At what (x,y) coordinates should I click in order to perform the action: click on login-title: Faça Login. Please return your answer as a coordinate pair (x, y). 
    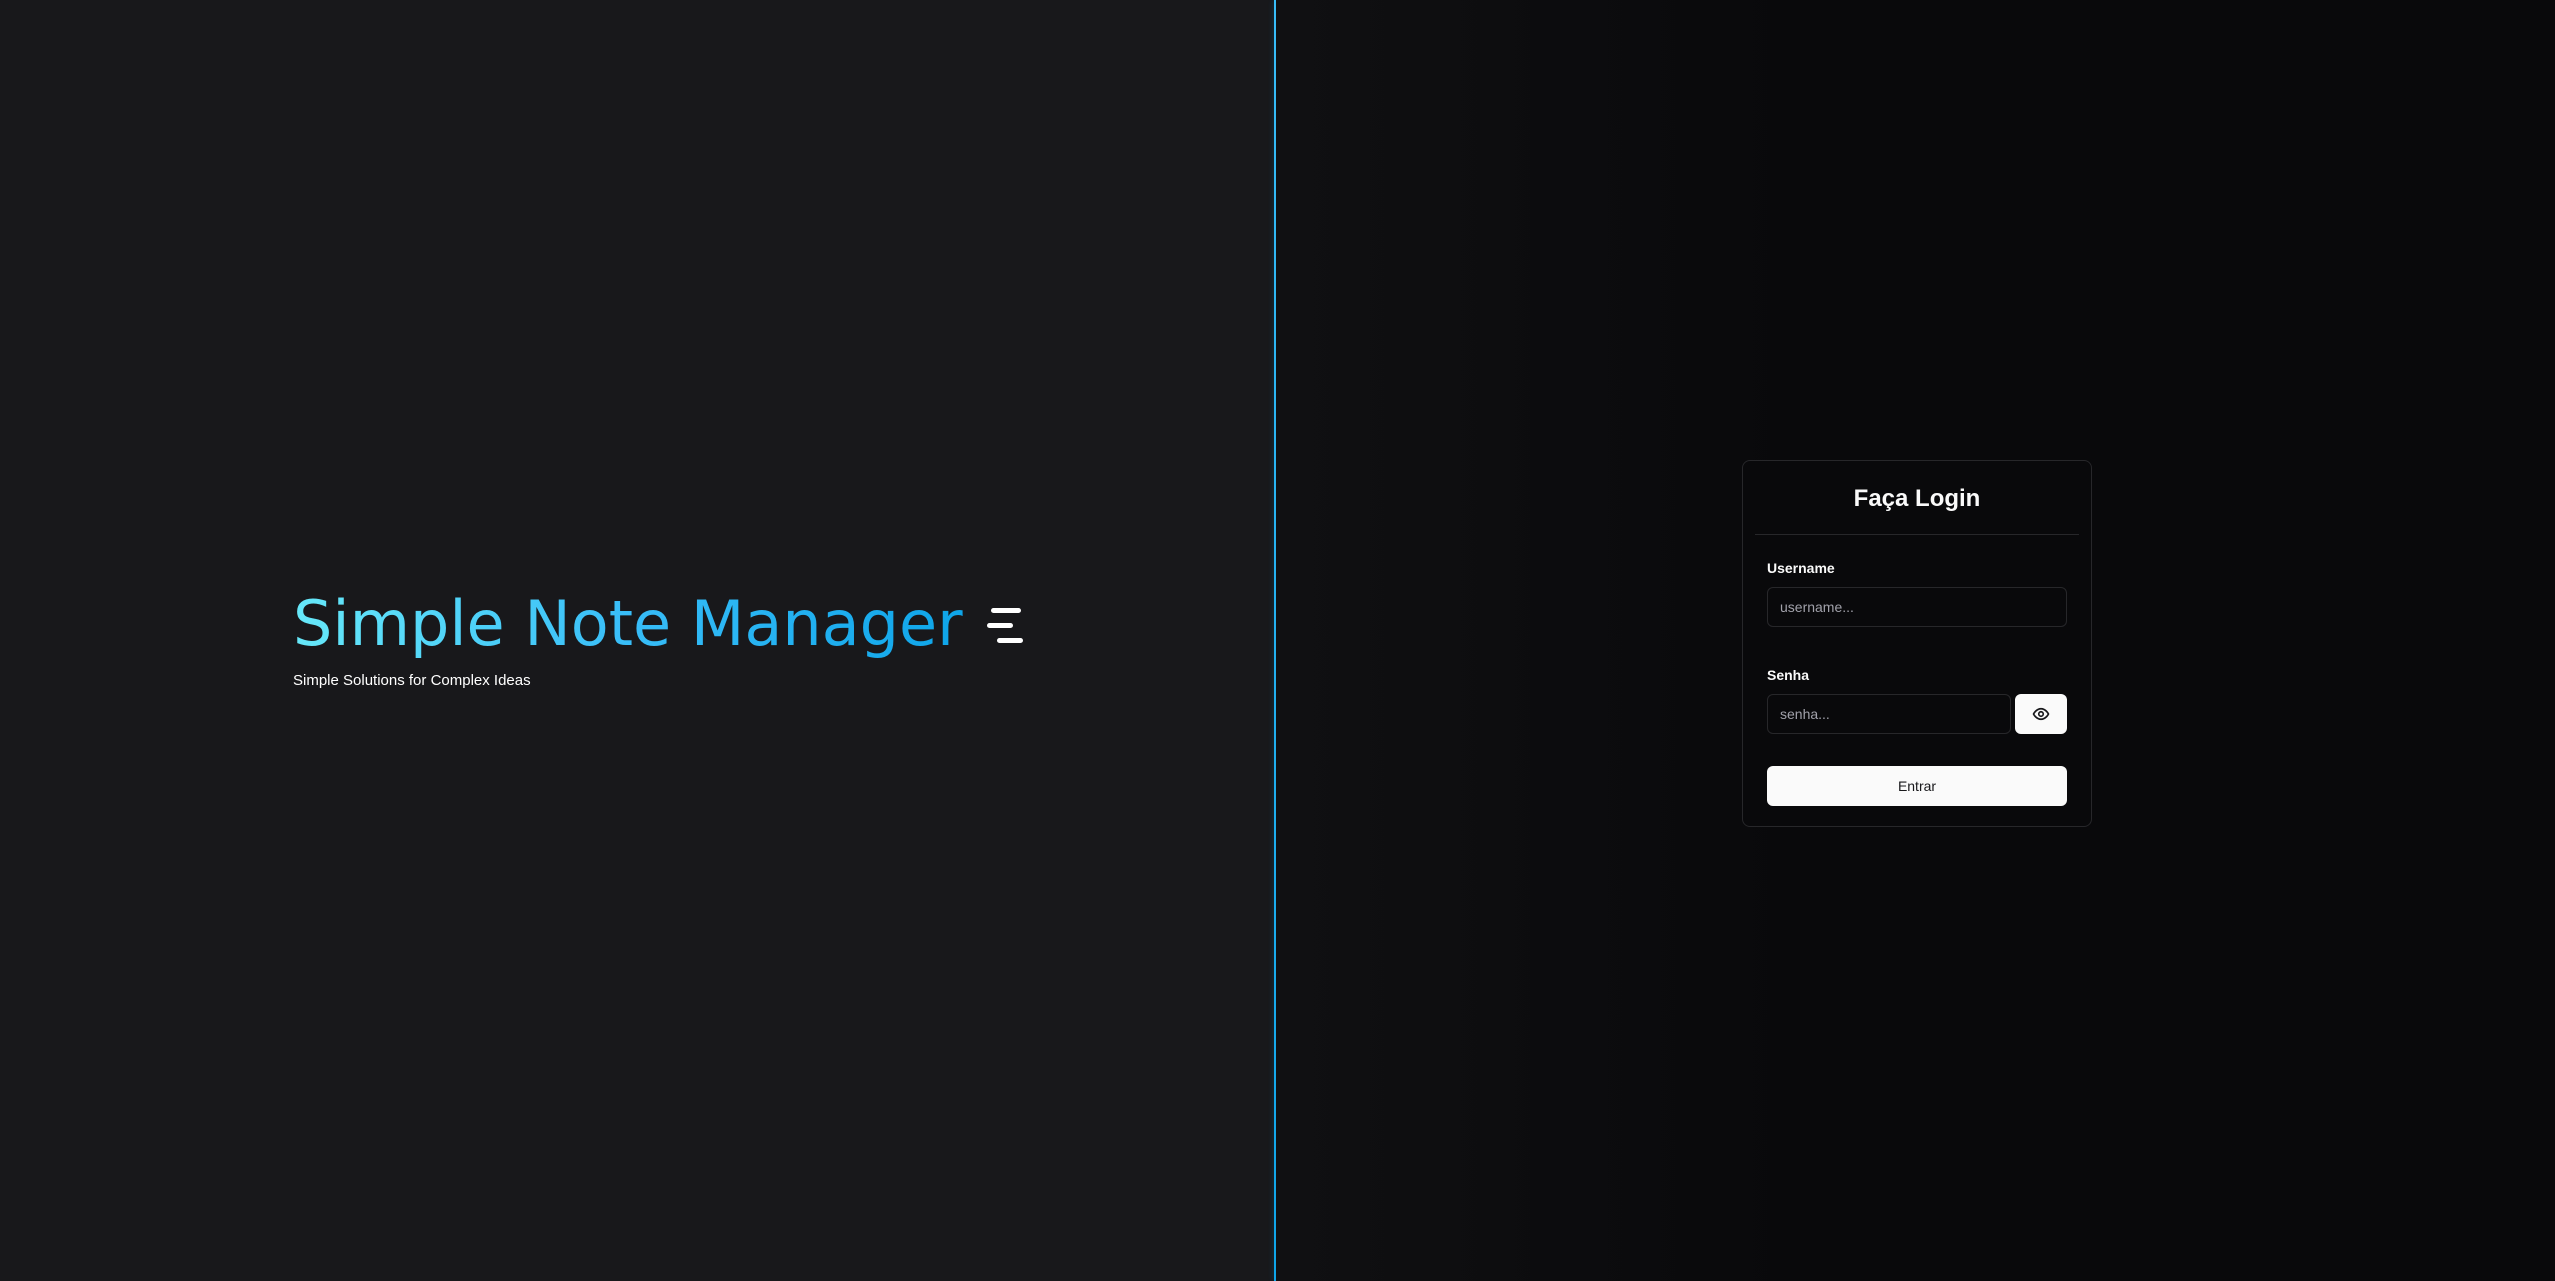
    Looking at the image, I should click on (1917, 498).